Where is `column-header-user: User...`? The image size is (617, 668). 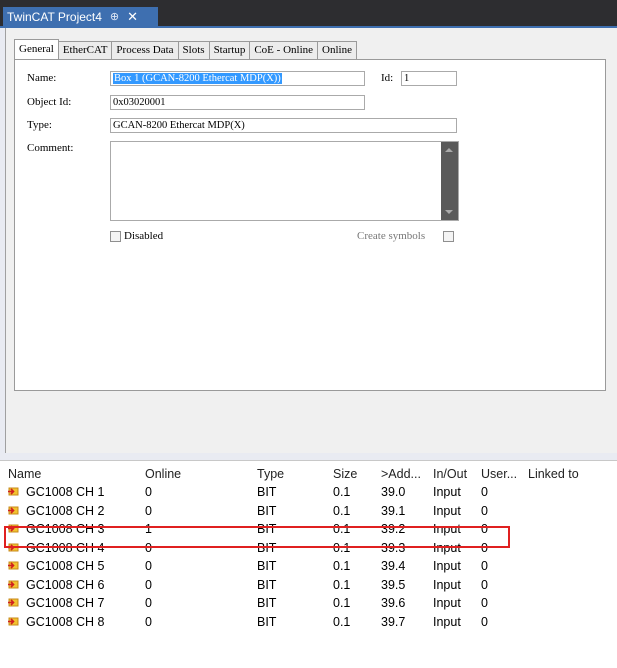
column-header-user: User... is located at coordinates (499, 474).